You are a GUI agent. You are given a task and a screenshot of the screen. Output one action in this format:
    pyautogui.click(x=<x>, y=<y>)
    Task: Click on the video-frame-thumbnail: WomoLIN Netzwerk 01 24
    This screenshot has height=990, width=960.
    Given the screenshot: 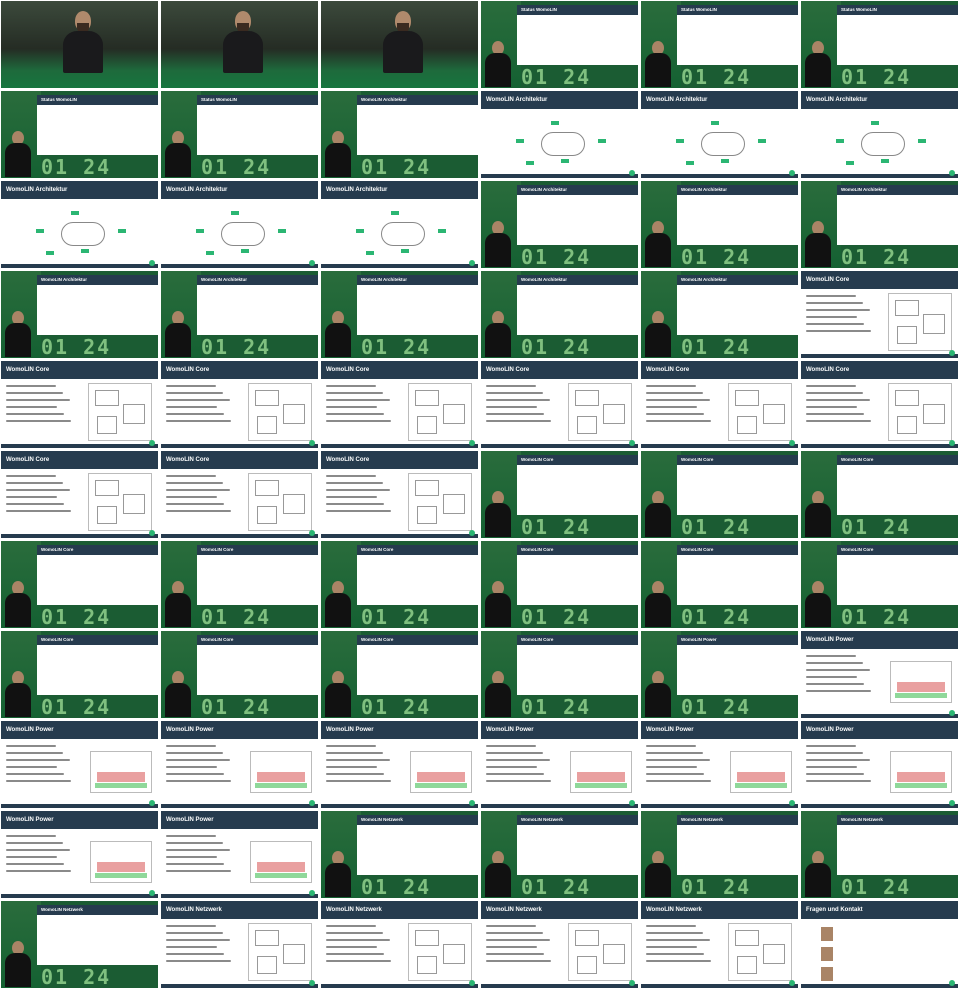 What is the action you would take?
    pyautogui.click(x=559, y=854)
    